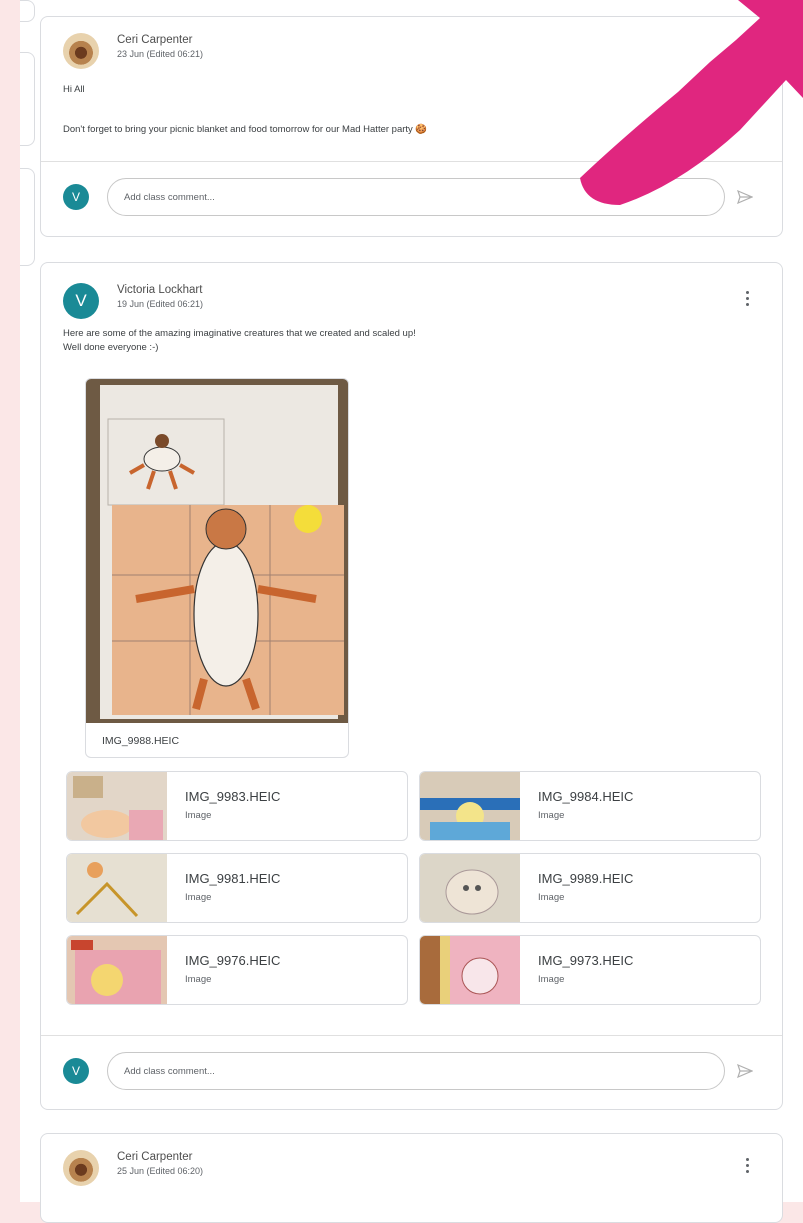  I want to click on sidebar-card-upcoming, so click(27, 99).